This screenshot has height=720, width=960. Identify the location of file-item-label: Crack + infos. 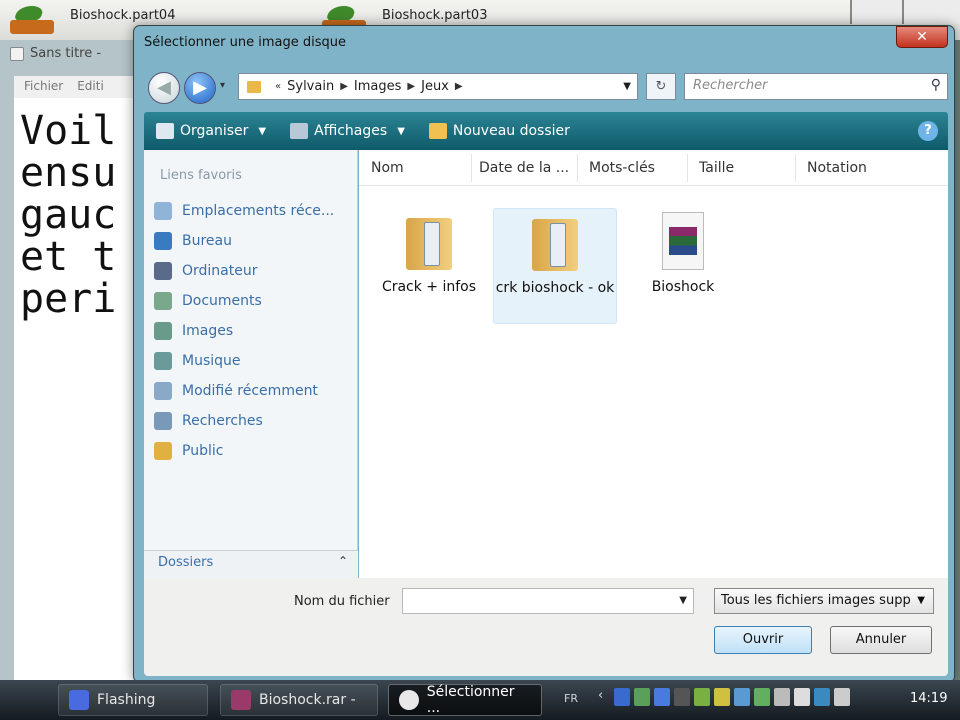
(429, 287).